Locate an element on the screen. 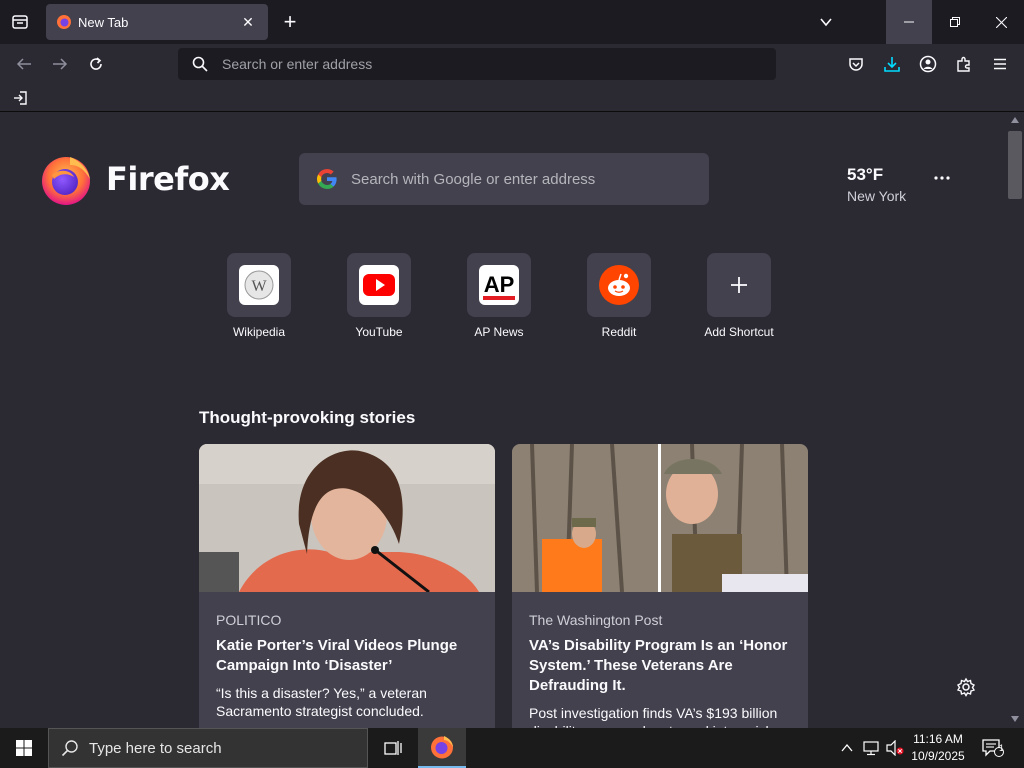 The image size is (1024, 768). url-input is located at coordinates (492, 64).